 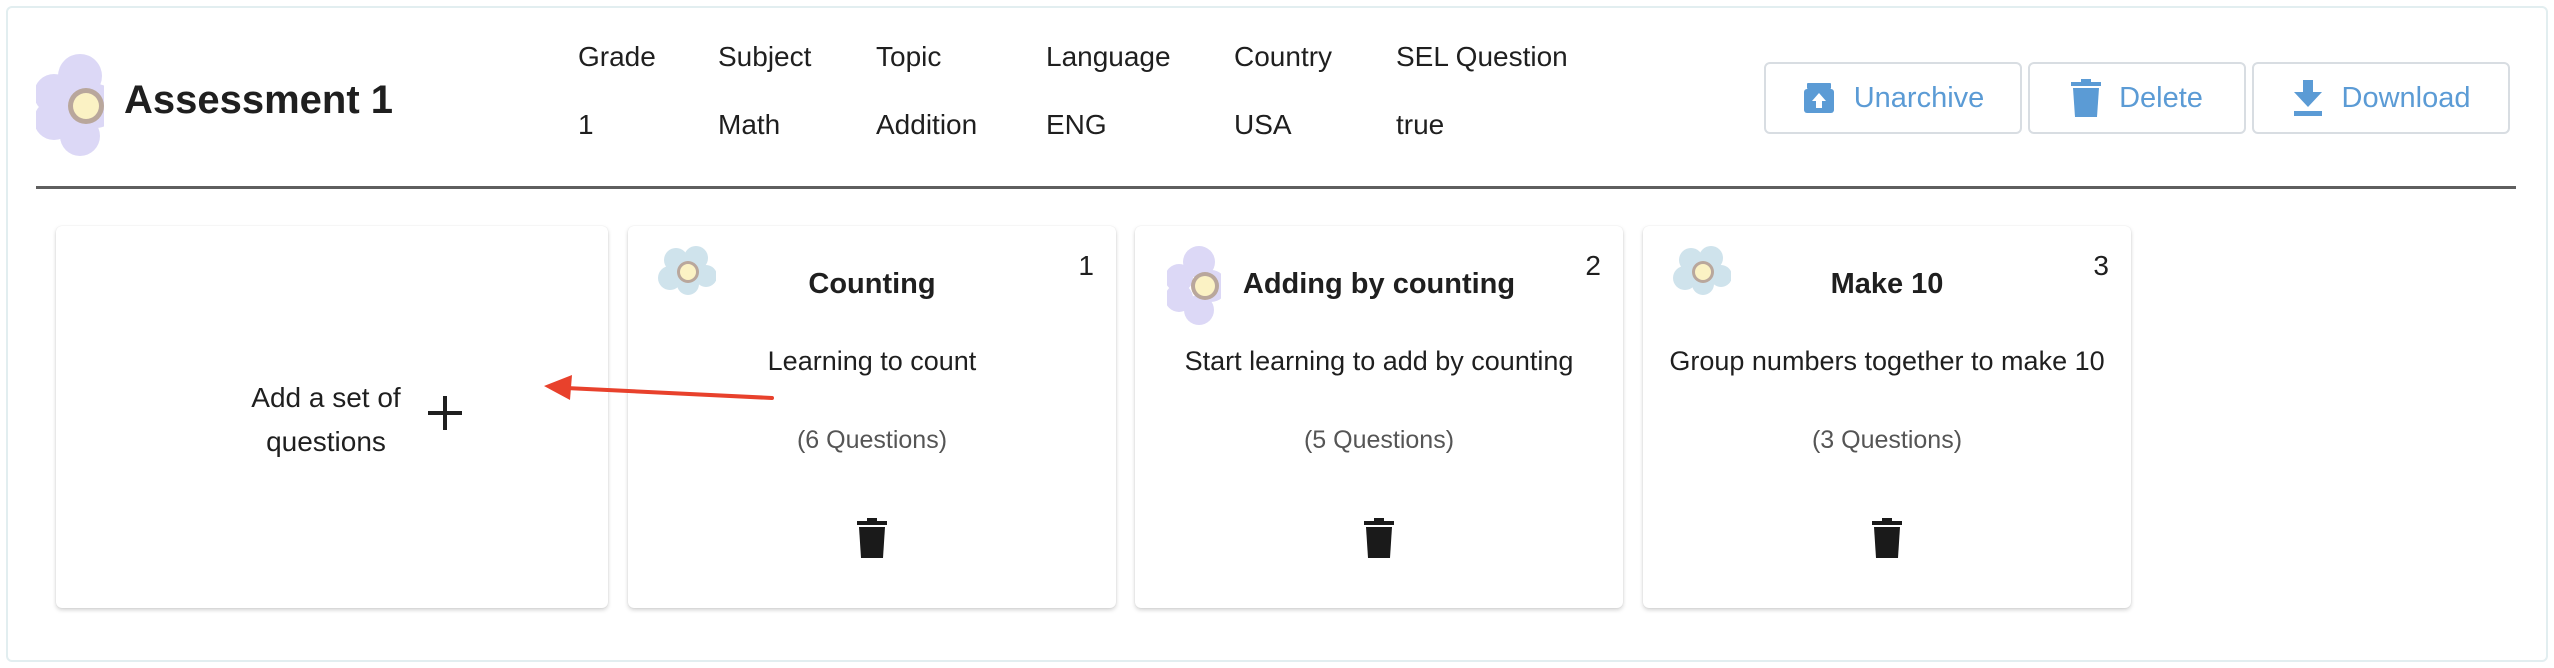 What do you see at coordinates (1076, 124) in the screenshot?
I see `meta-value: ENG` at bounding box center [1076, 124].